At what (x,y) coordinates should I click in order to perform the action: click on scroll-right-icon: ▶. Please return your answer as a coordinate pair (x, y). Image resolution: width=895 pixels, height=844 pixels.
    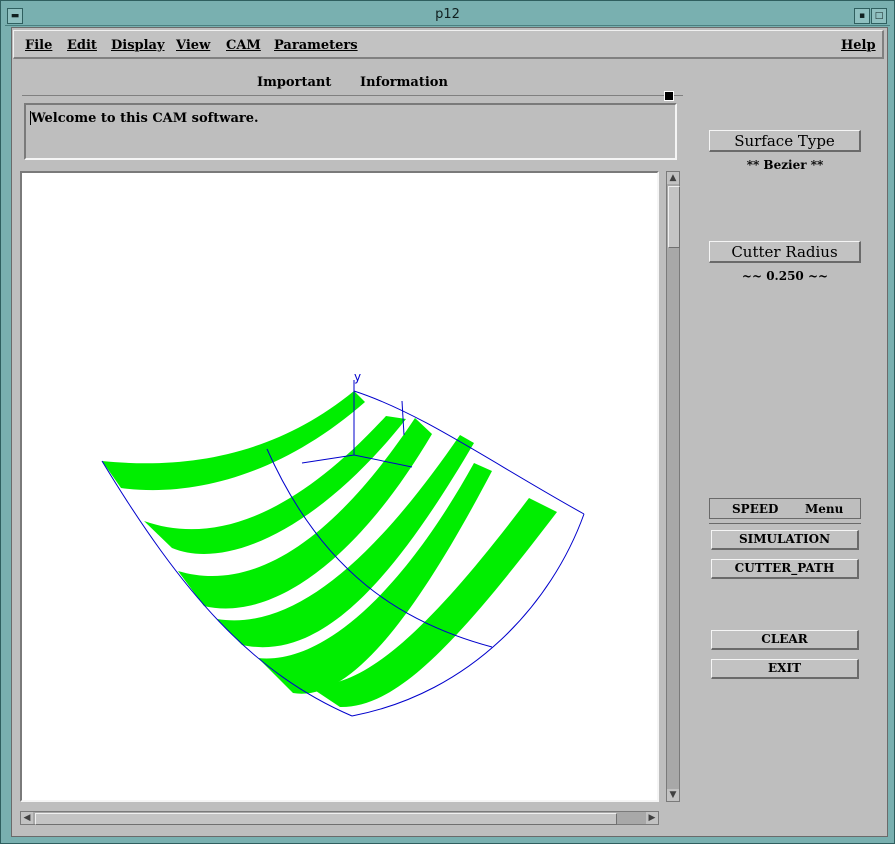
    Looking at the image, I should click on (652, 818).